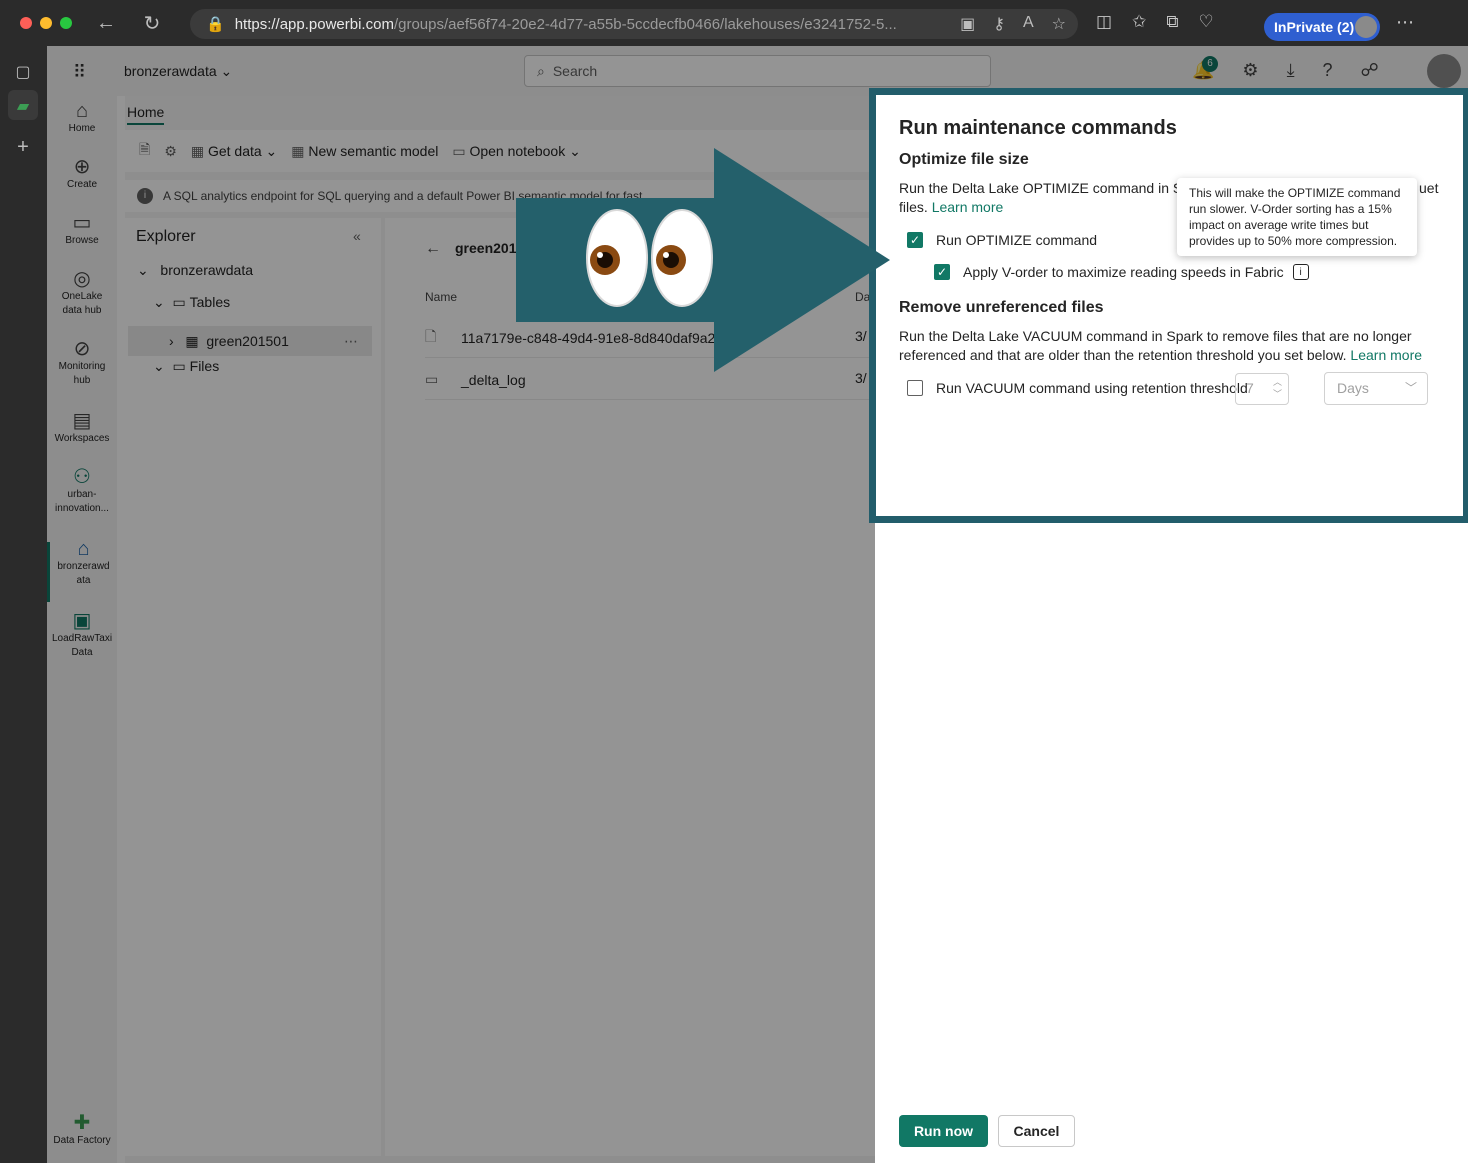 The height and width of the screenshot is (1163, 1468). I want to click on url-host: https://app.powerbi.com, so click(314, 24).